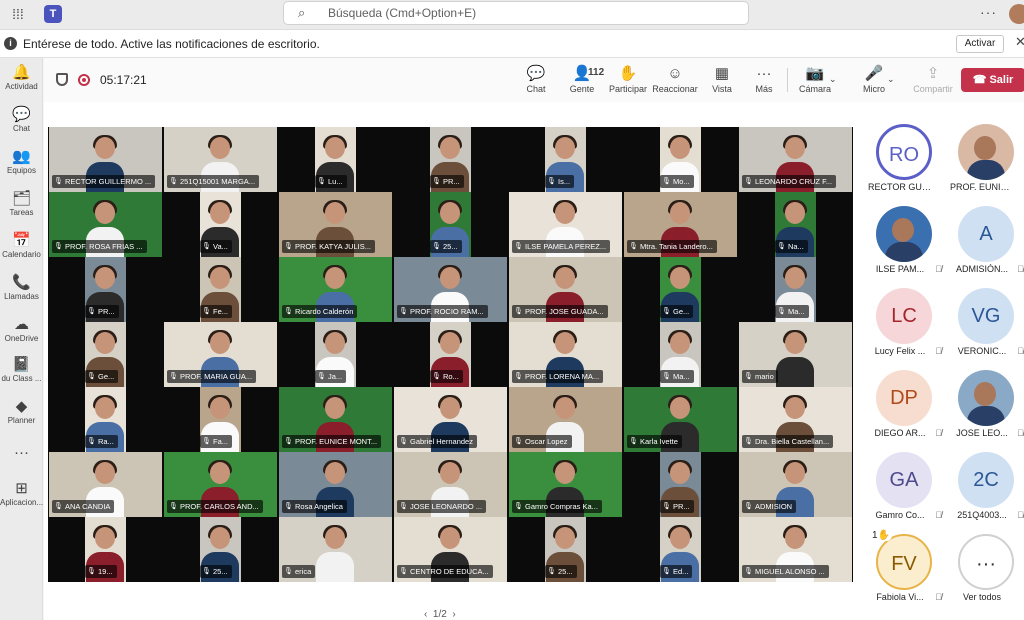 The height and width of the screenshot is (620, 1024). I want to click on roster-participant: LC Lucy Felix ... 🎙̸, so click(904, 325).